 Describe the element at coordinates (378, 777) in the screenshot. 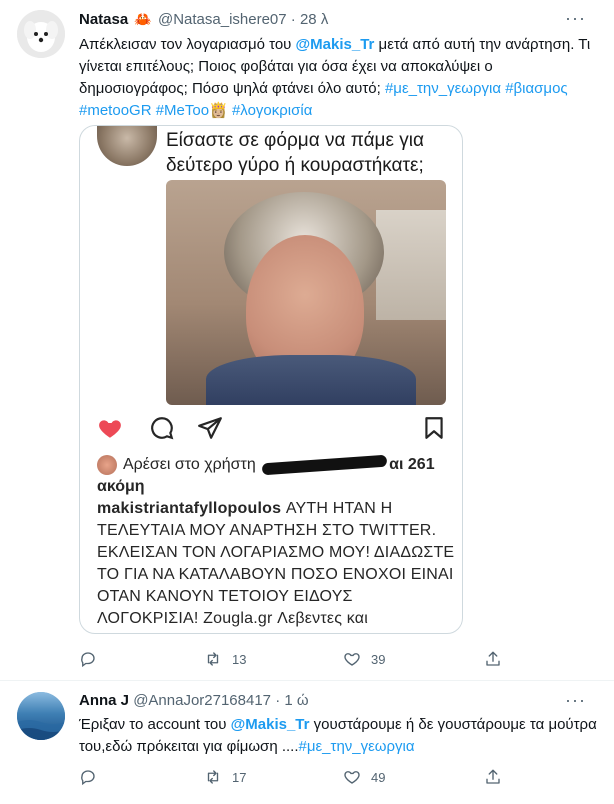

I see `like-count: 49` at that location.